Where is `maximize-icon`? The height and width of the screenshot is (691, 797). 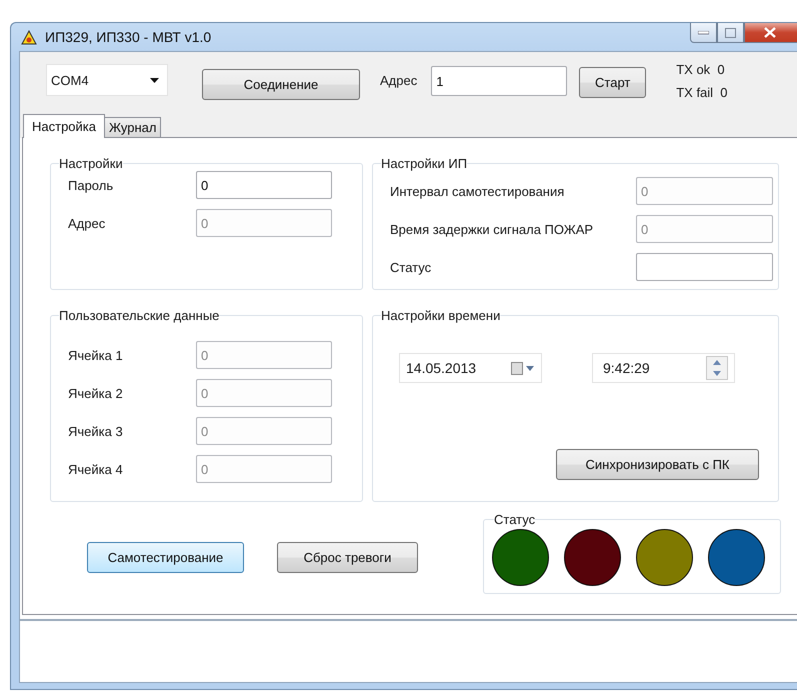 maximize-icon is located at coordinates (730, 33).